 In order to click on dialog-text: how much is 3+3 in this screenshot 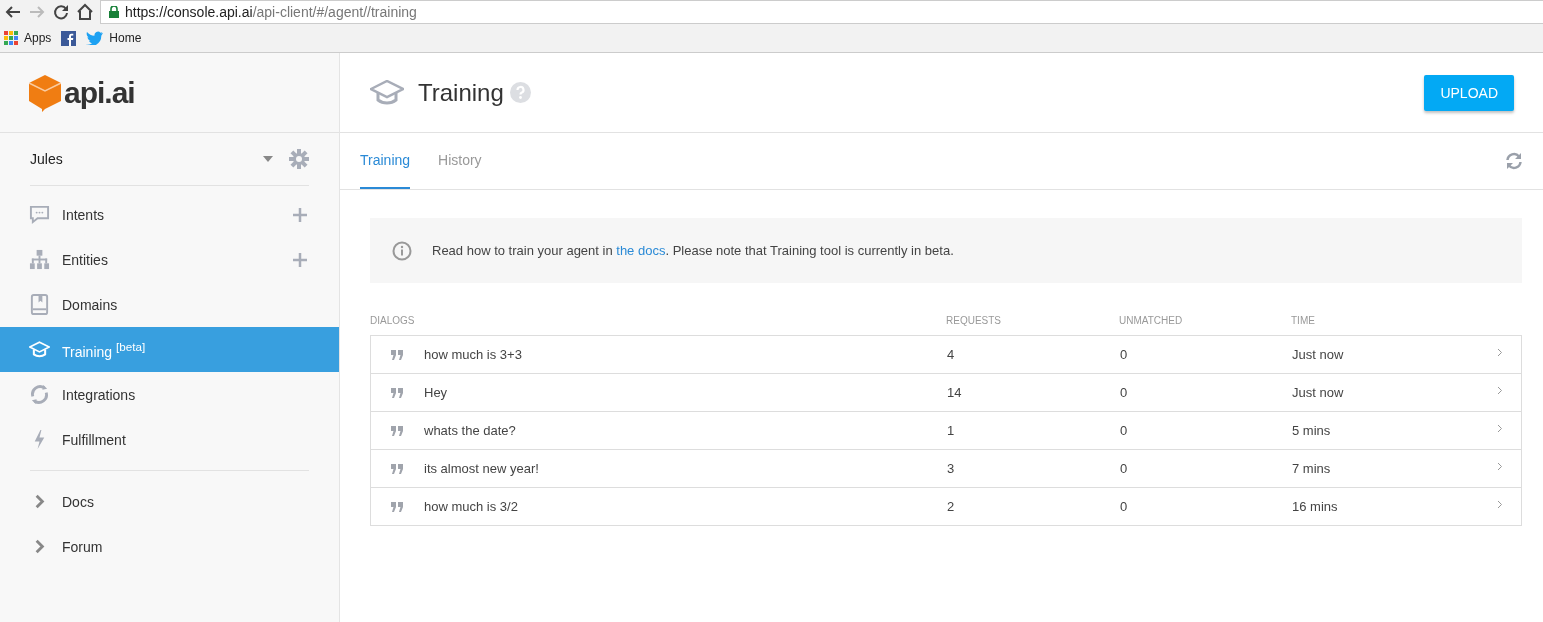, I will do `click(473, 354)`.